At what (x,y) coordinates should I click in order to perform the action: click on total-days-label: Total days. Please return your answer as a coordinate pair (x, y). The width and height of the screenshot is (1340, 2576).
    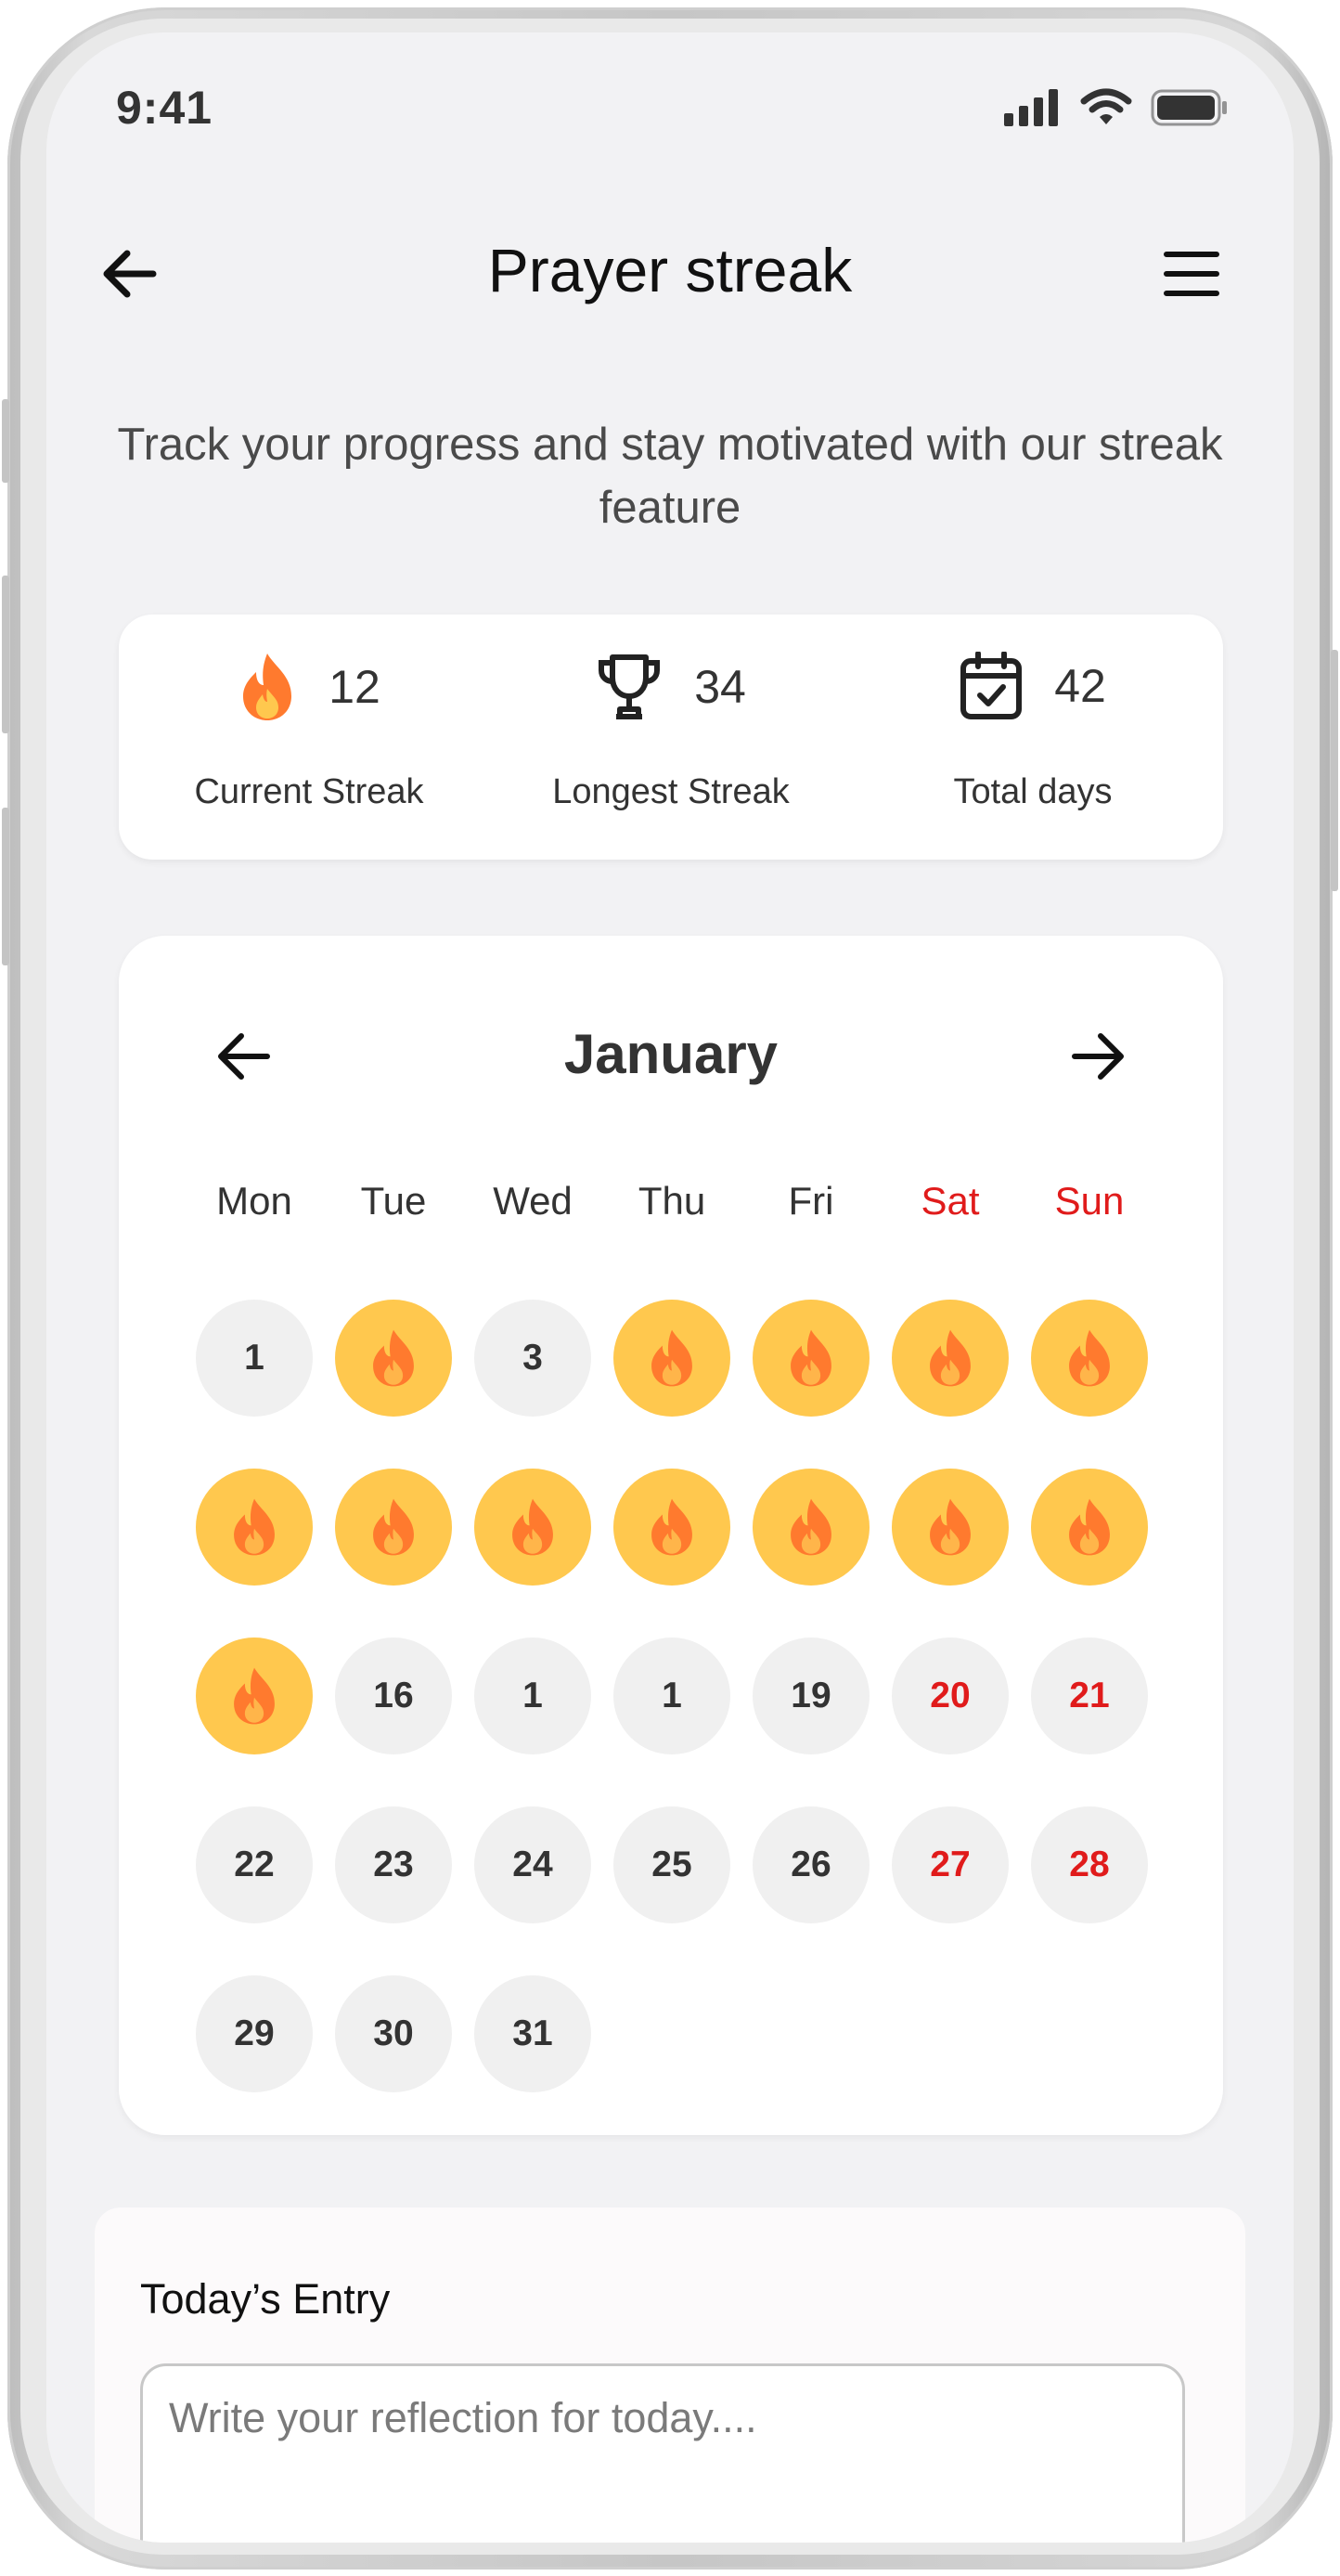
    Looking at the image, I should click on (1033, 791).